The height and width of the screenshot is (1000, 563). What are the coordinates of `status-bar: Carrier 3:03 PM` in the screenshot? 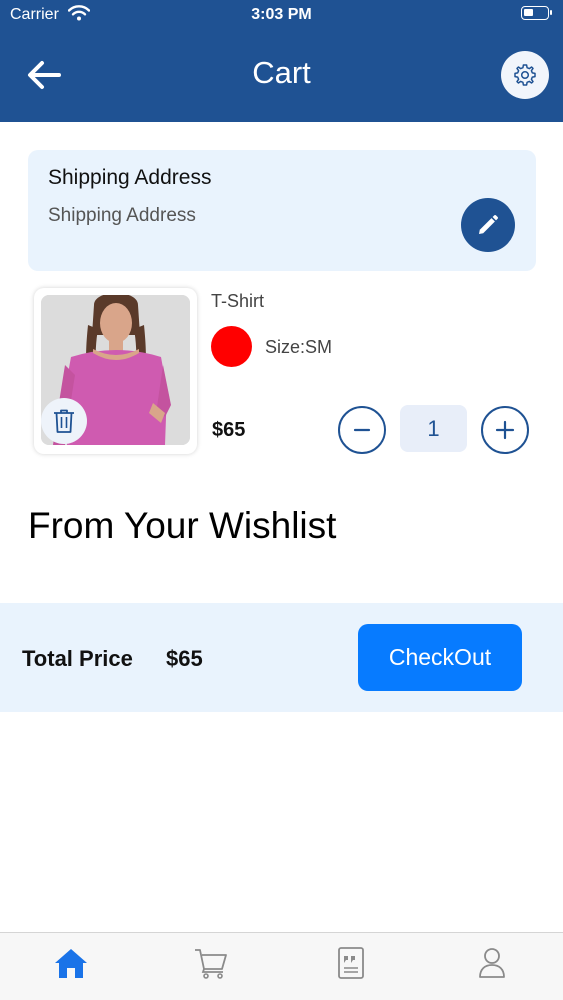 It's located at (281, 15).